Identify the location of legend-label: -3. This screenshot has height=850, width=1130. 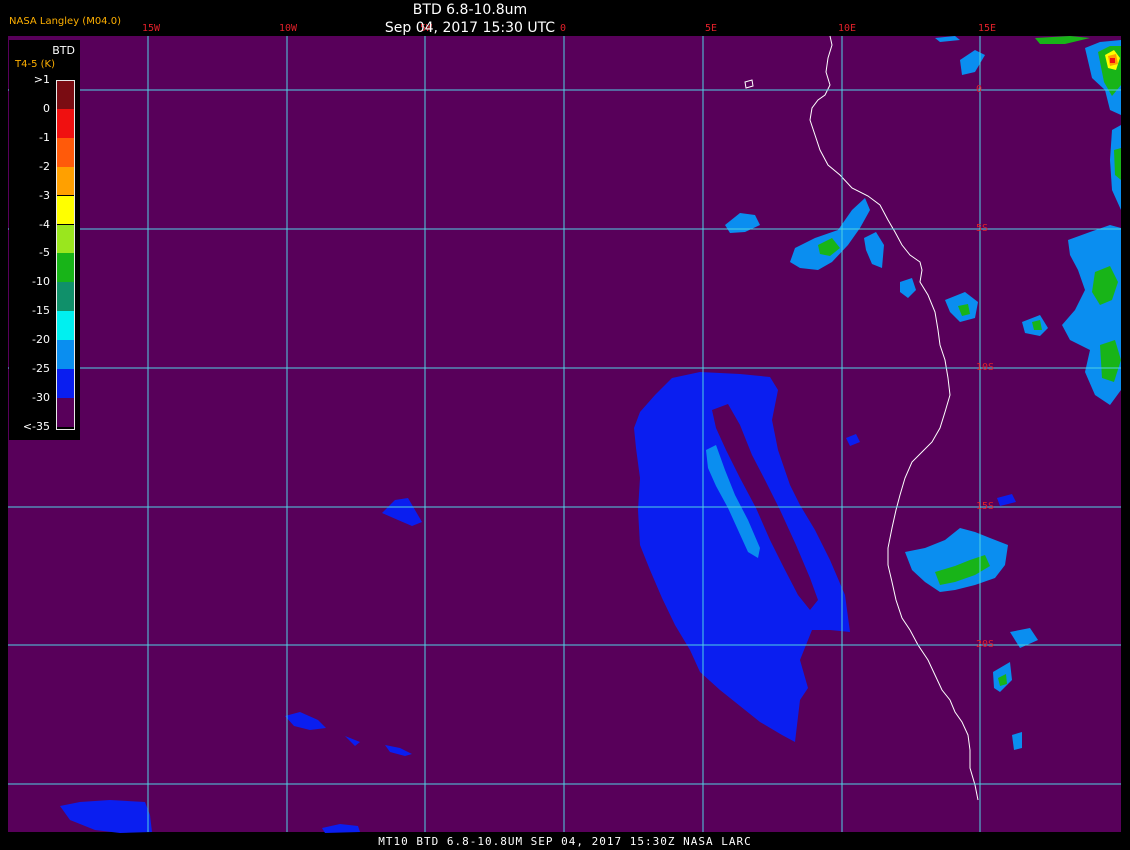
(44, 195).